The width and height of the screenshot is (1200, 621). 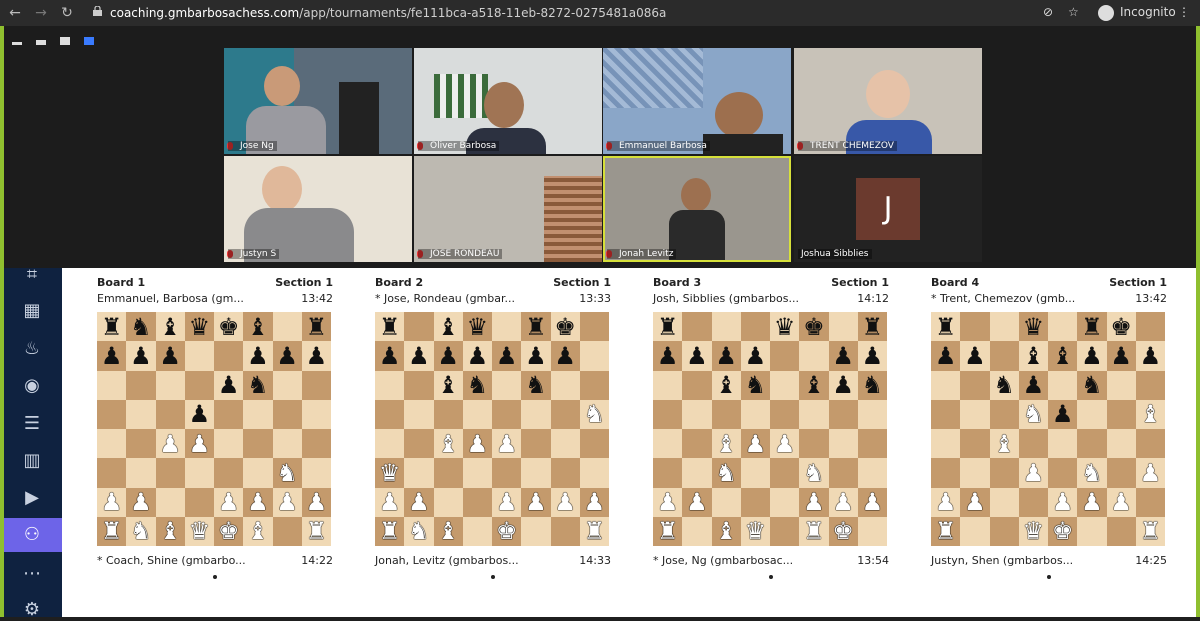 What do you see at coordinates (258, 531) in the screenshot?
I see `white-bishop-icon: ♝` at bounding box center [258, 531].